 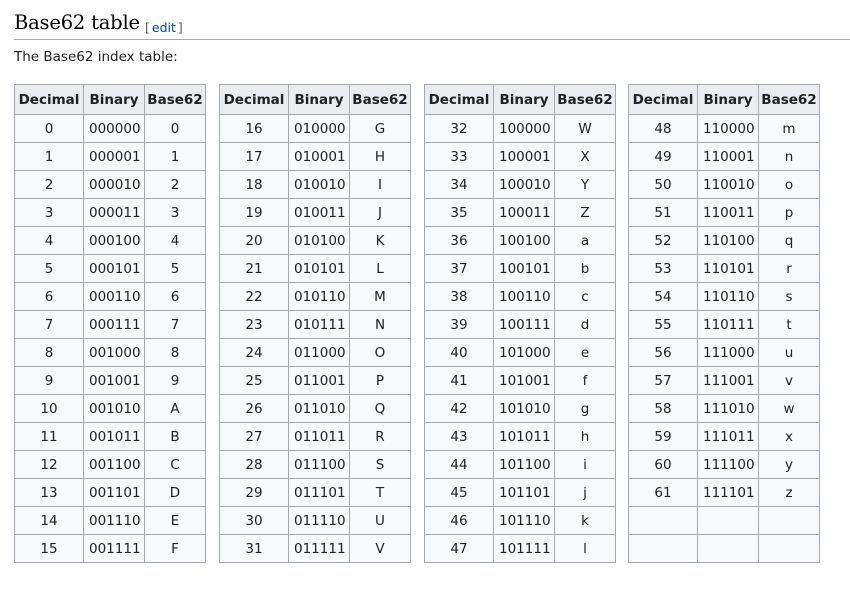 What do you see at coordinates (728, 380) in the screenshot?
I see `cell-binary: 111001` at bounding box center [728, 380].